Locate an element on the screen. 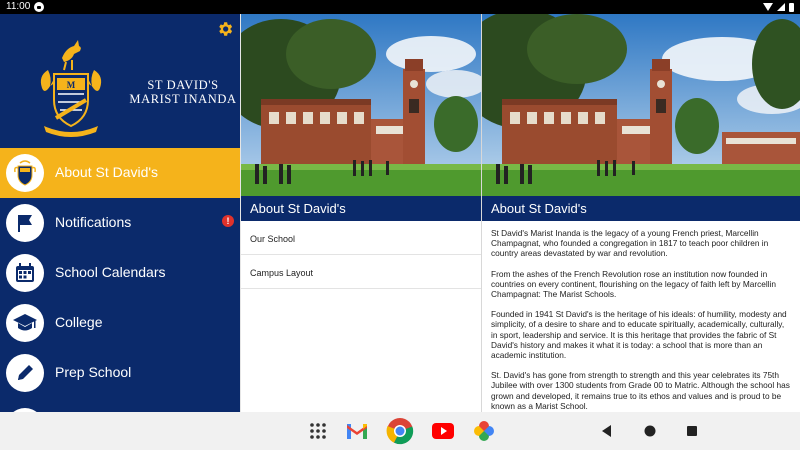 This screenshot has height=450, width=800. school-crest-logo: M is located at coordinates (71, 88).